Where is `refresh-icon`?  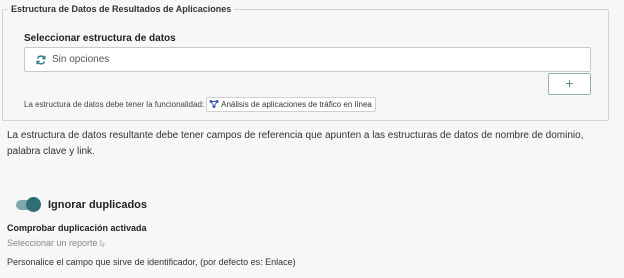
refresh-icon is located at coordinates (41, 60).